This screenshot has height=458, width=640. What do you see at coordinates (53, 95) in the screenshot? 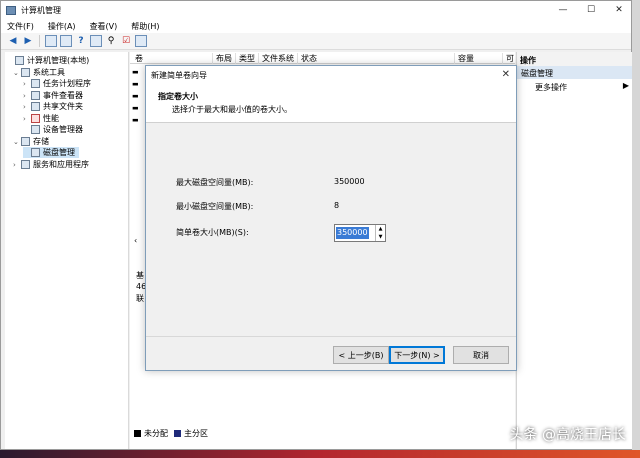
I see `tree-event-viewer: › 事件查看器` at bounding box center [53, 95].